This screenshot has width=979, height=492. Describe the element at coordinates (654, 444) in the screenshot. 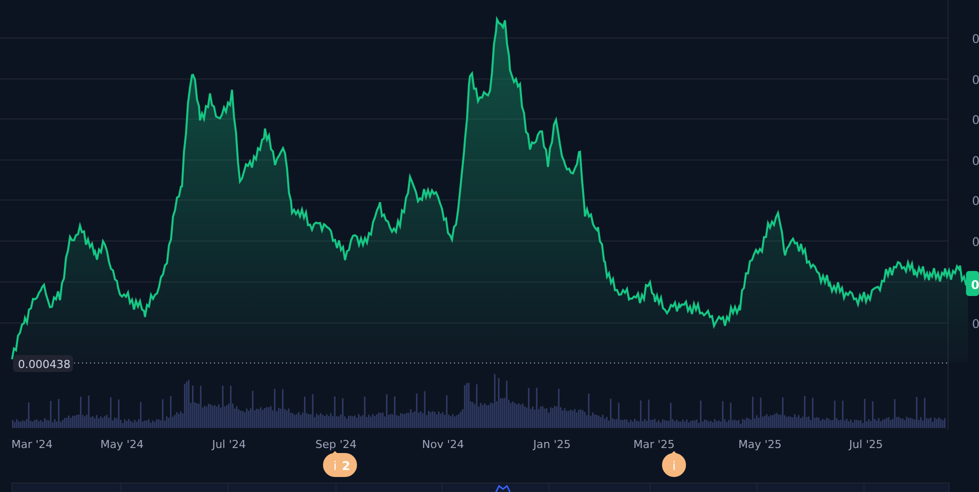

I see `x-axis-label: Mar '25` at that location.